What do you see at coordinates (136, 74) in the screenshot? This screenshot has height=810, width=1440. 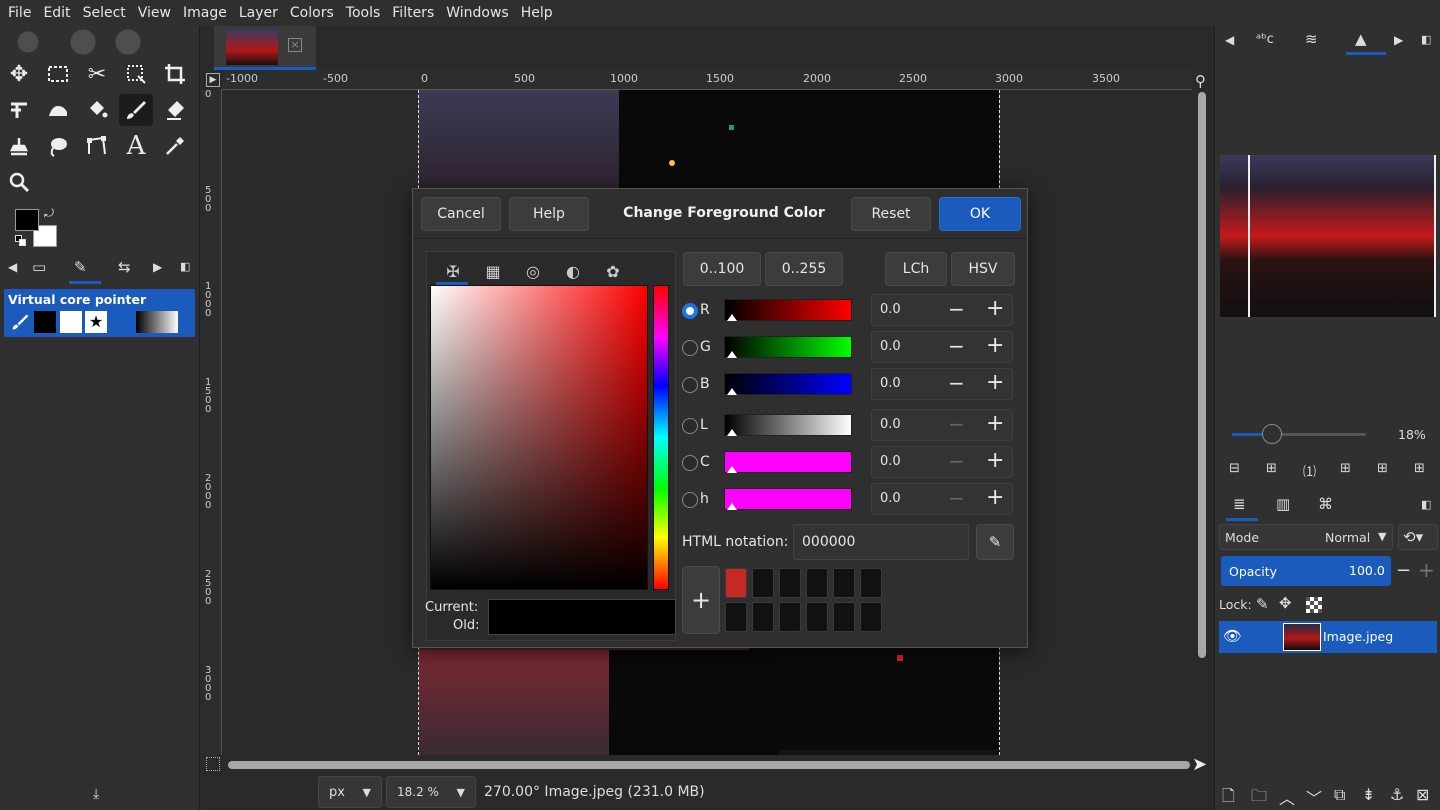 I see `fuzzy-select-icon` at bounding box center [136, 74].